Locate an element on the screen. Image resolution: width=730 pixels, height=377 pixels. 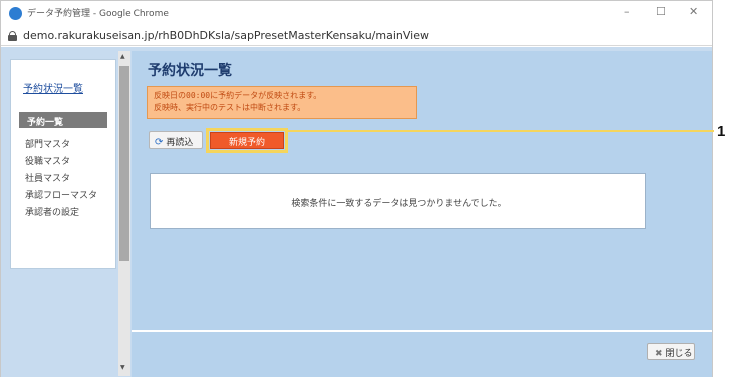
sidebar-section-header: 予約一覧 is located at coordinates (63, 120).